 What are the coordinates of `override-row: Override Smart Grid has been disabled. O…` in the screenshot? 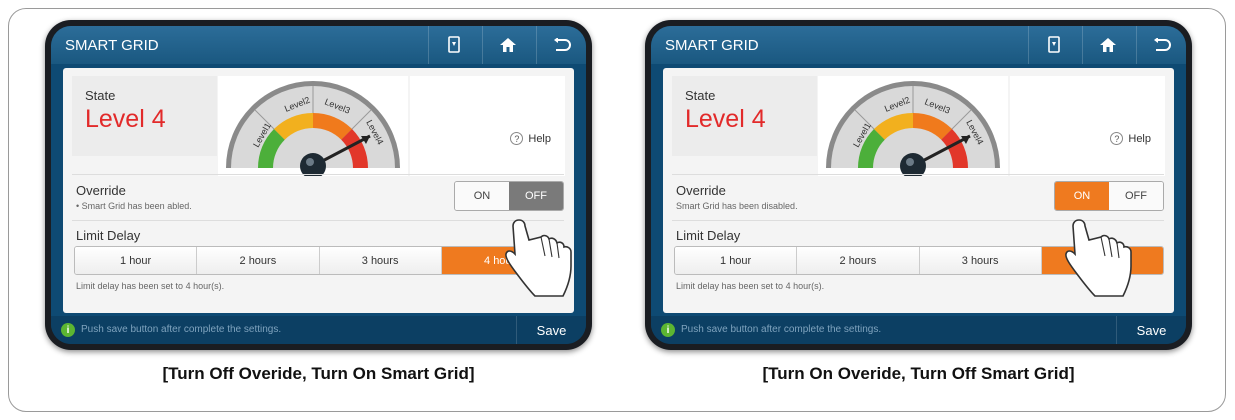 It's located at (918, 196).